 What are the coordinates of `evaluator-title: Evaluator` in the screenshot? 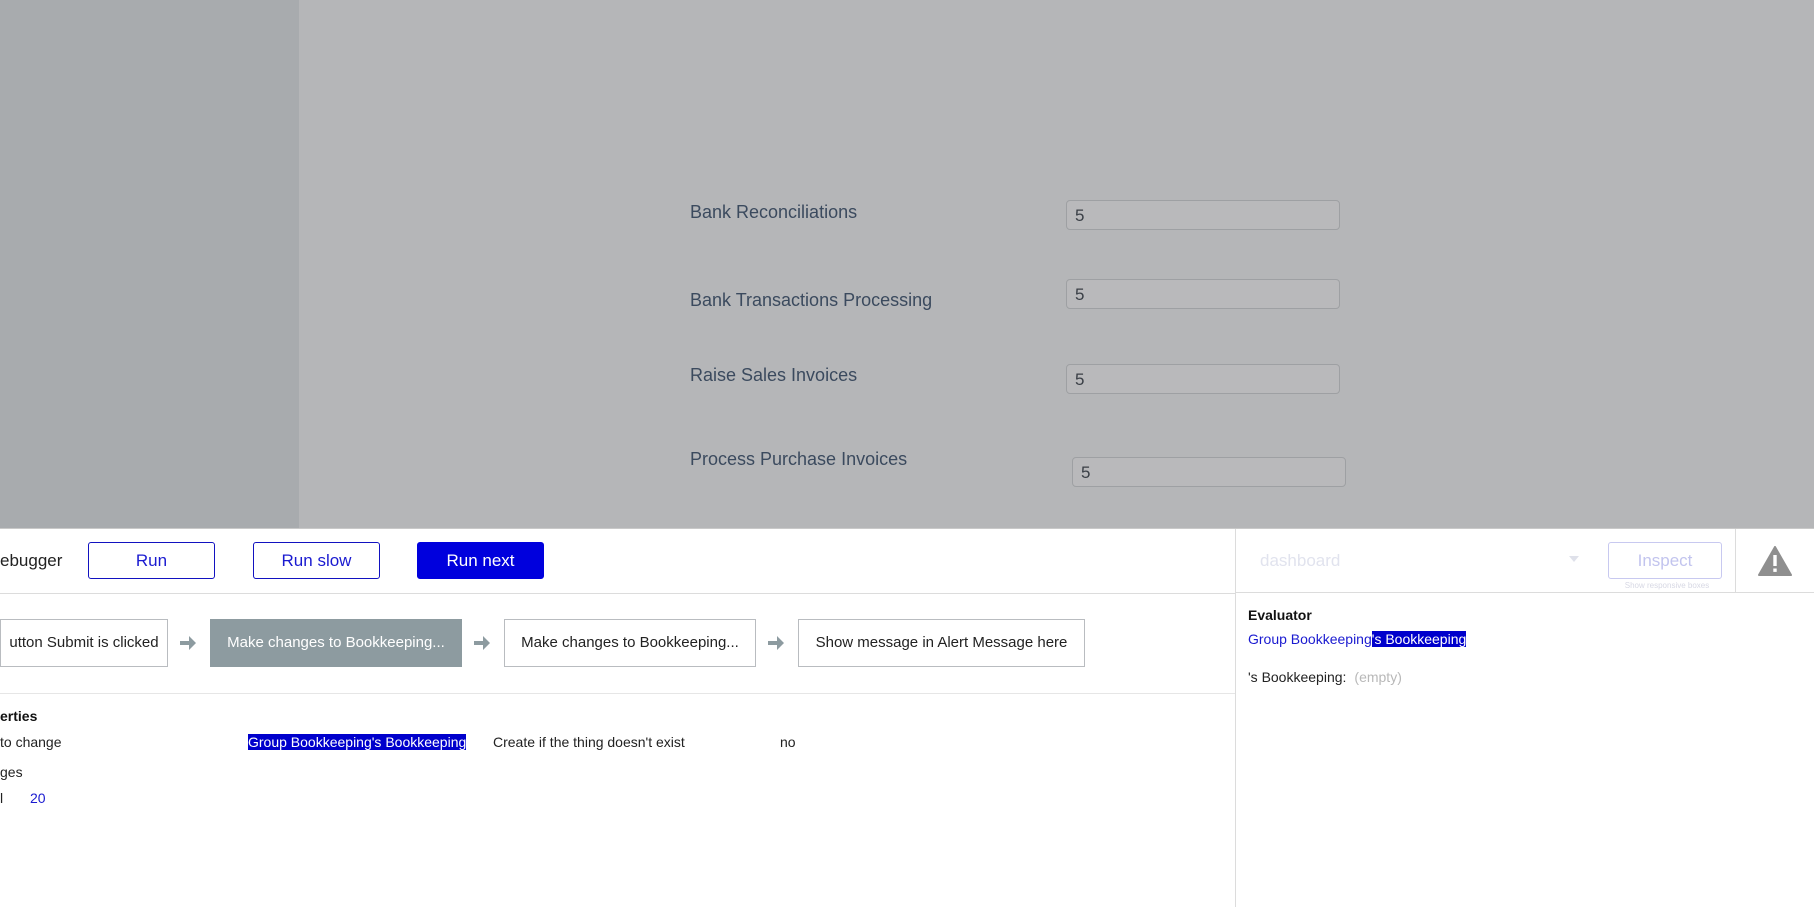 It's located at (1280, 615).